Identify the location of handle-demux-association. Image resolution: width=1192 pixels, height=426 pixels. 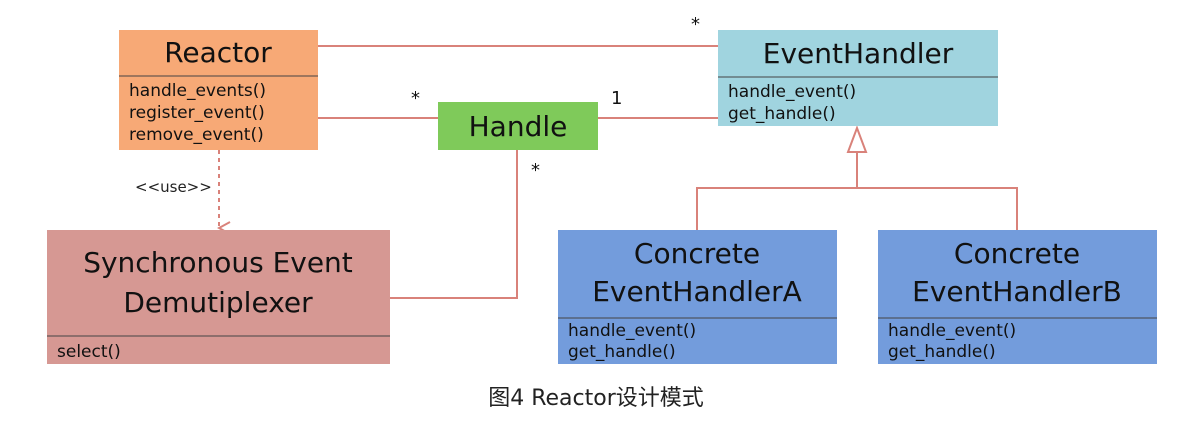
(454, 224).